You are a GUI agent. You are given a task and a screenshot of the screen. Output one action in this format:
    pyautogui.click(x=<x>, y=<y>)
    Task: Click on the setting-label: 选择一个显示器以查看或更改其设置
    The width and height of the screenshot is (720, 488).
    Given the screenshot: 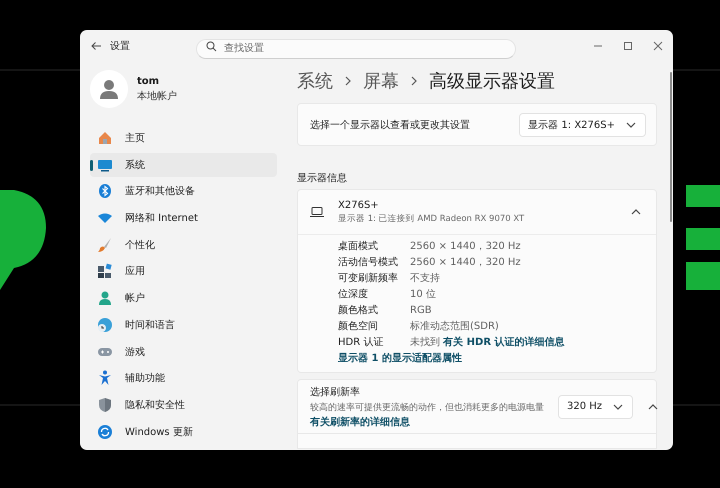 What is the action you would take?
    pyautogui.click(x=390, y=125)
    